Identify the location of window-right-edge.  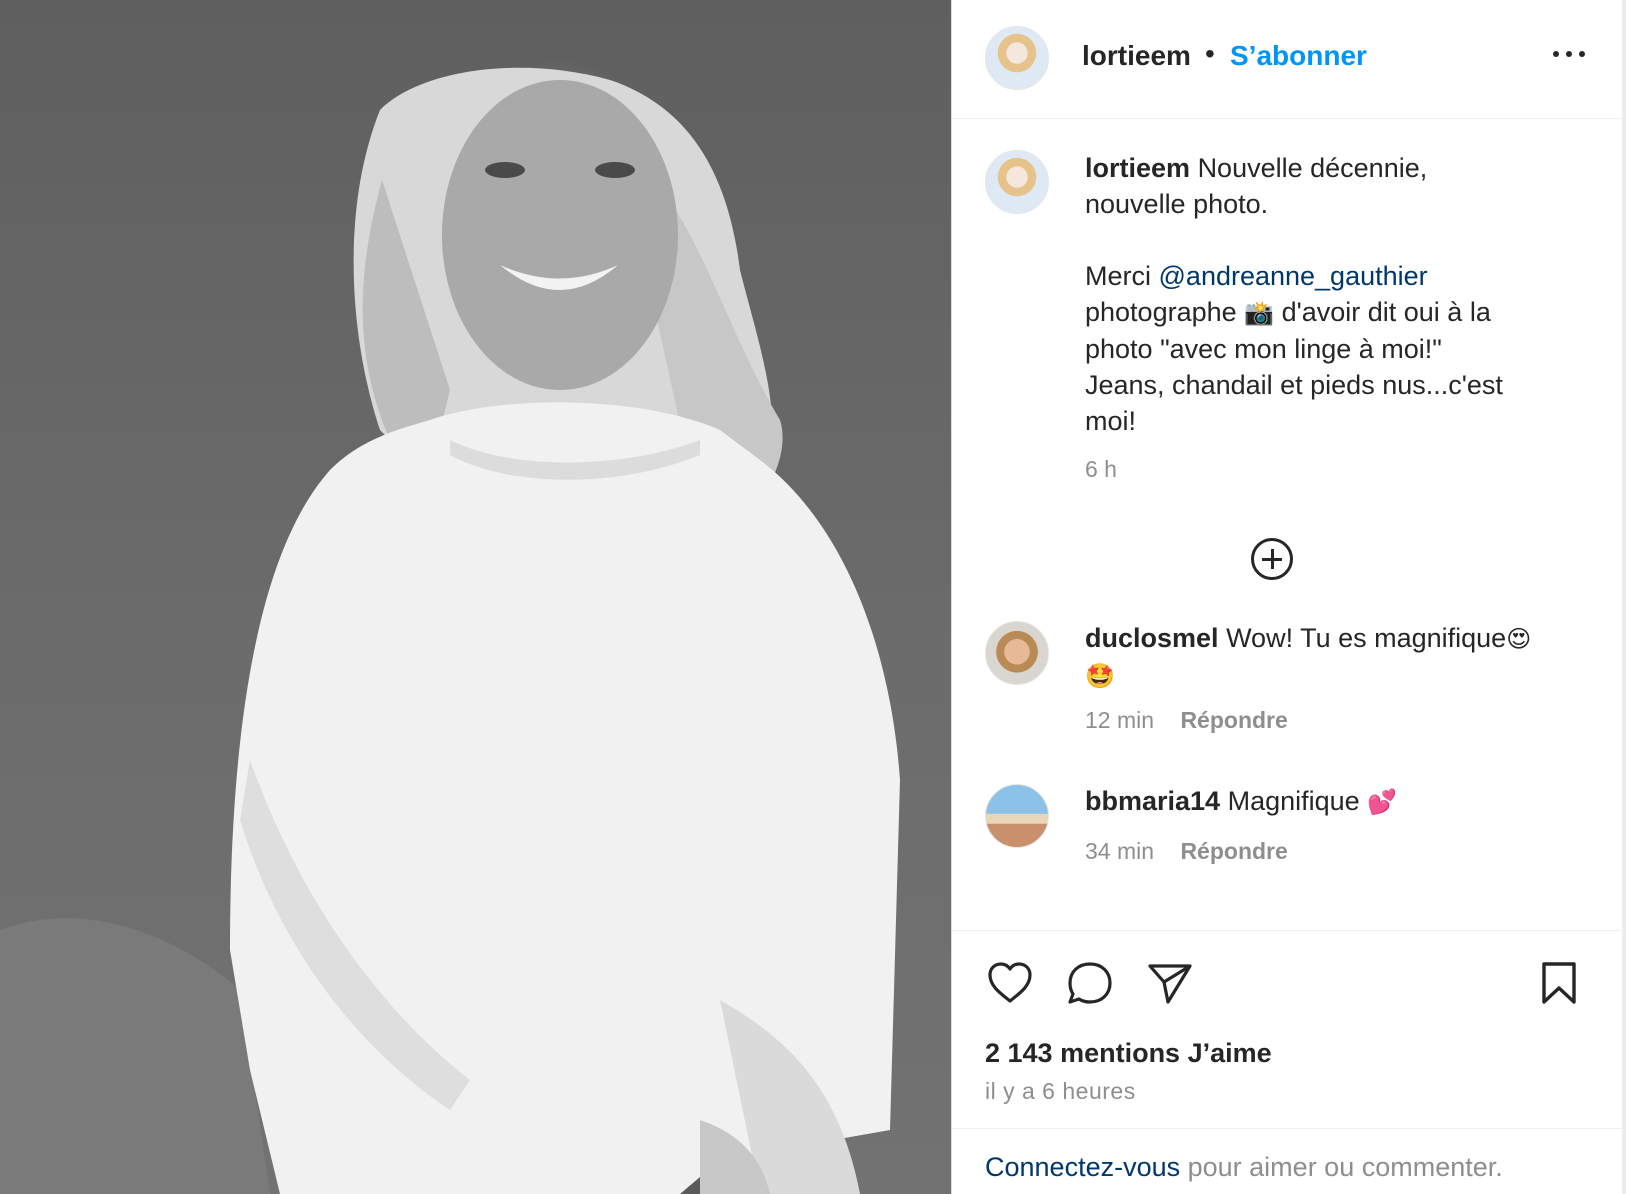
(1624, 597).